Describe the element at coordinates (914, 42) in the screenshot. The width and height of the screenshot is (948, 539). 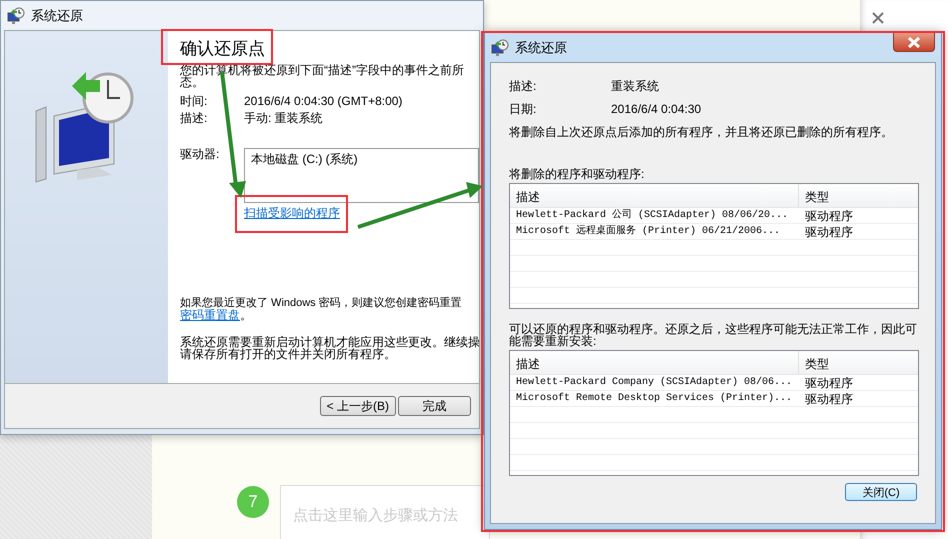
I see `close-button` at that location.